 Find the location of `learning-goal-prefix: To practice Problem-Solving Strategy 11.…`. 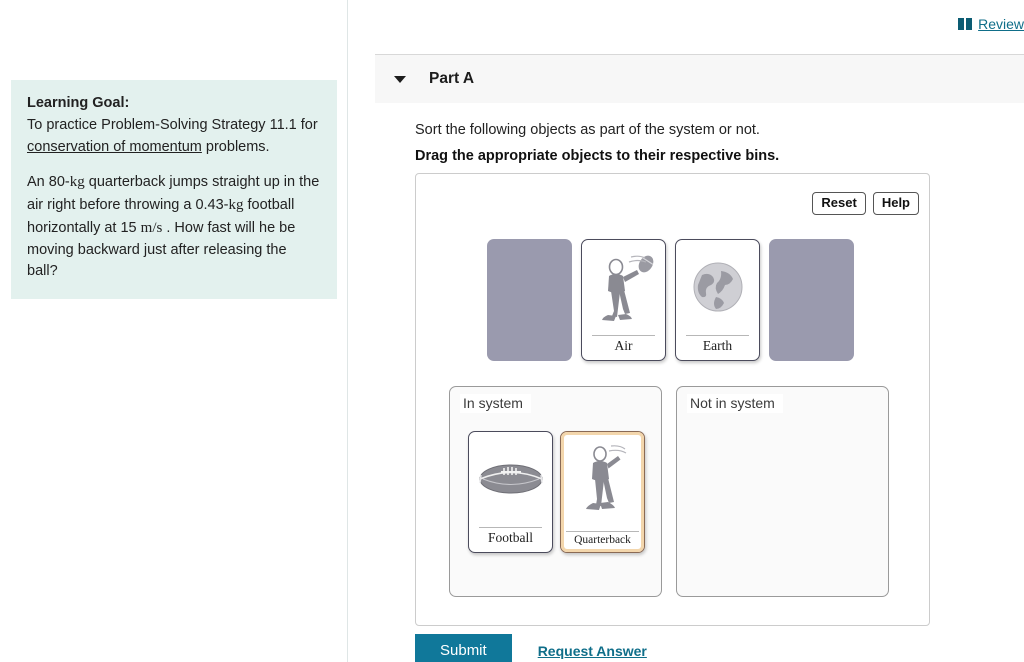

learning-goal-prefix: To practice Problem-Solving Strategy 11.… is located at coordinates (172, 124).